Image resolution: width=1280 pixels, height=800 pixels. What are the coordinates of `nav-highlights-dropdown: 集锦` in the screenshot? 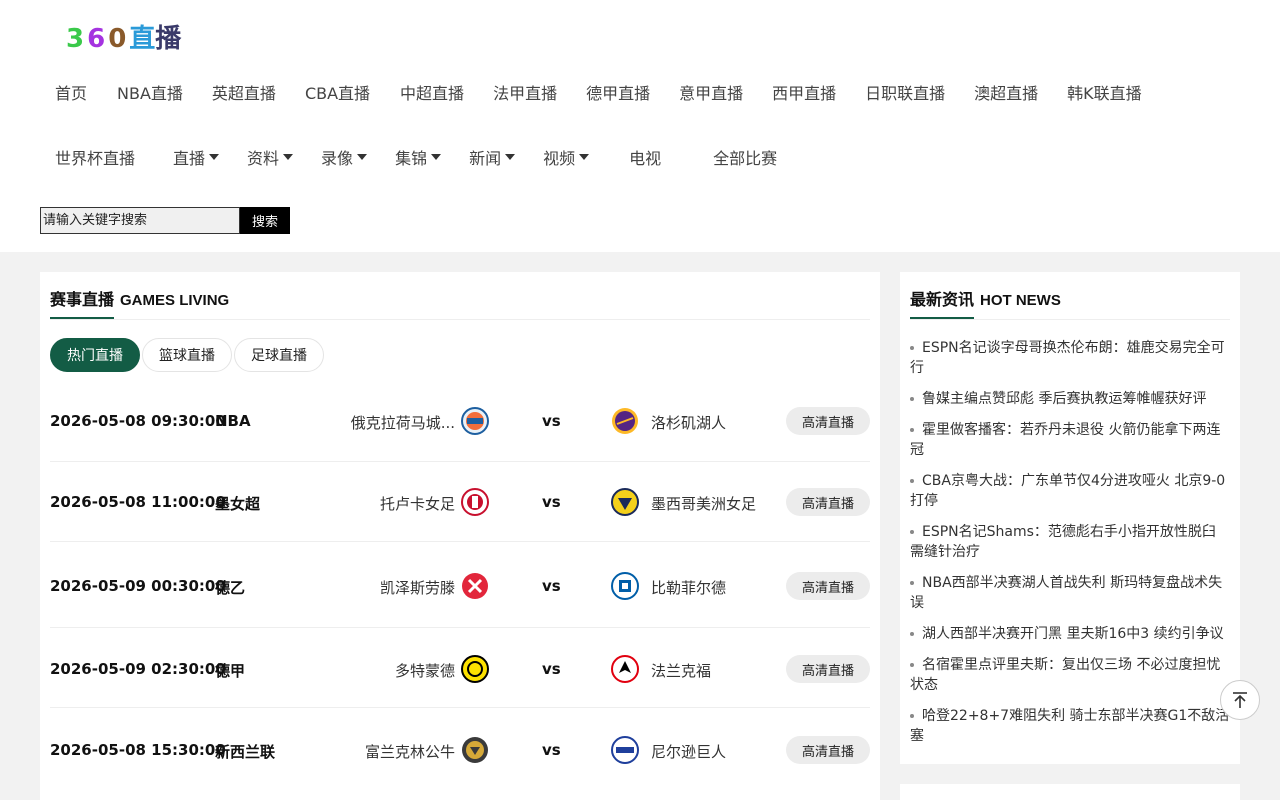 It's located at (418, 157).